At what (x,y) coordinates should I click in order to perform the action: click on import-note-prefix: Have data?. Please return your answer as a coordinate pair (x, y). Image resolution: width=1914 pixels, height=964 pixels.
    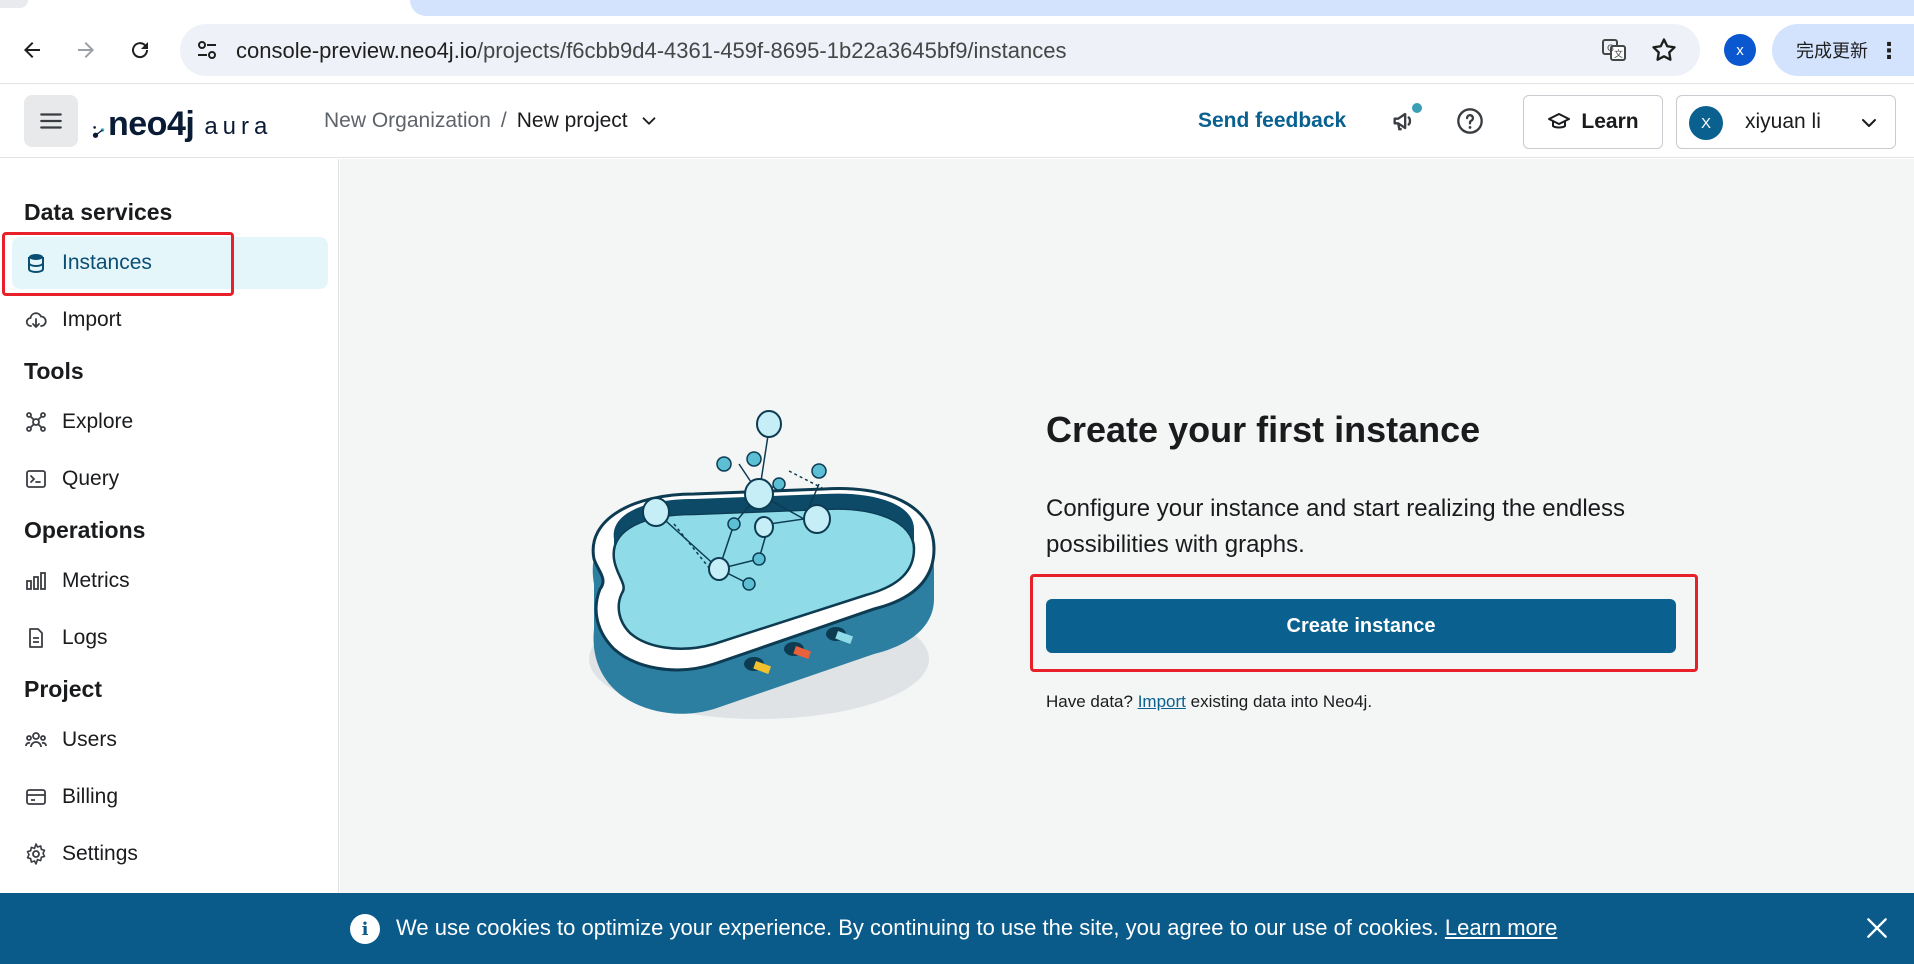
    Looking at the image, I should click on (1089, 701).